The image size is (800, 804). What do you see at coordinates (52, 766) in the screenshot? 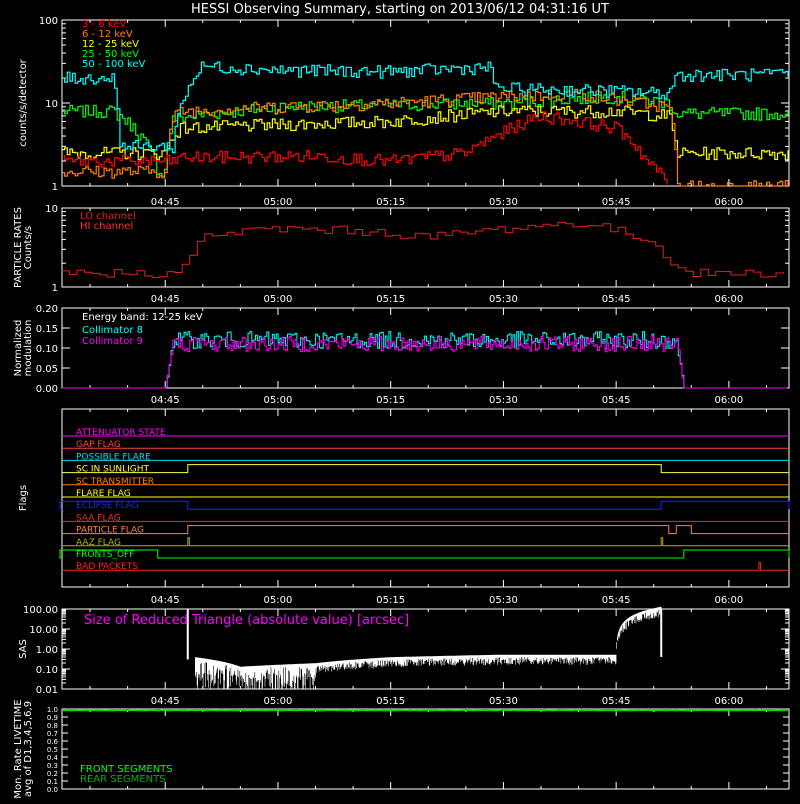
I see `y-tick-label: 0.3` at bounding box center [52, 766].